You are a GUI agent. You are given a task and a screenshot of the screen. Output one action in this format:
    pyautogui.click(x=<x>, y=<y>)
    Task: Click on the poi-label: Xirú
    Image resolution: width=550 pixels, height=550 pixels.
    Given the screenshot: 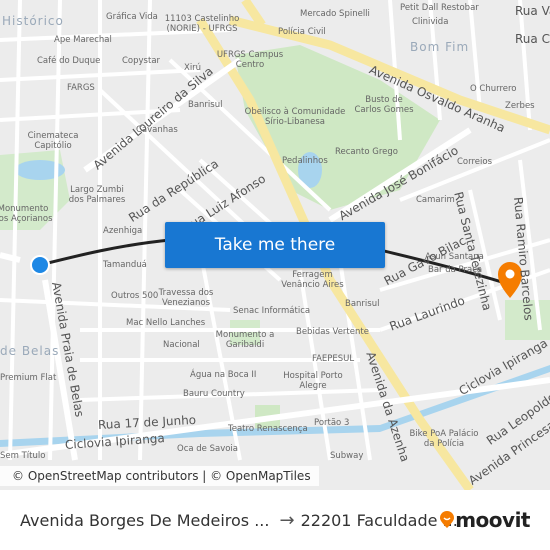 What is the action you would take?
    pyautogui.click(x=193, y=68)
    